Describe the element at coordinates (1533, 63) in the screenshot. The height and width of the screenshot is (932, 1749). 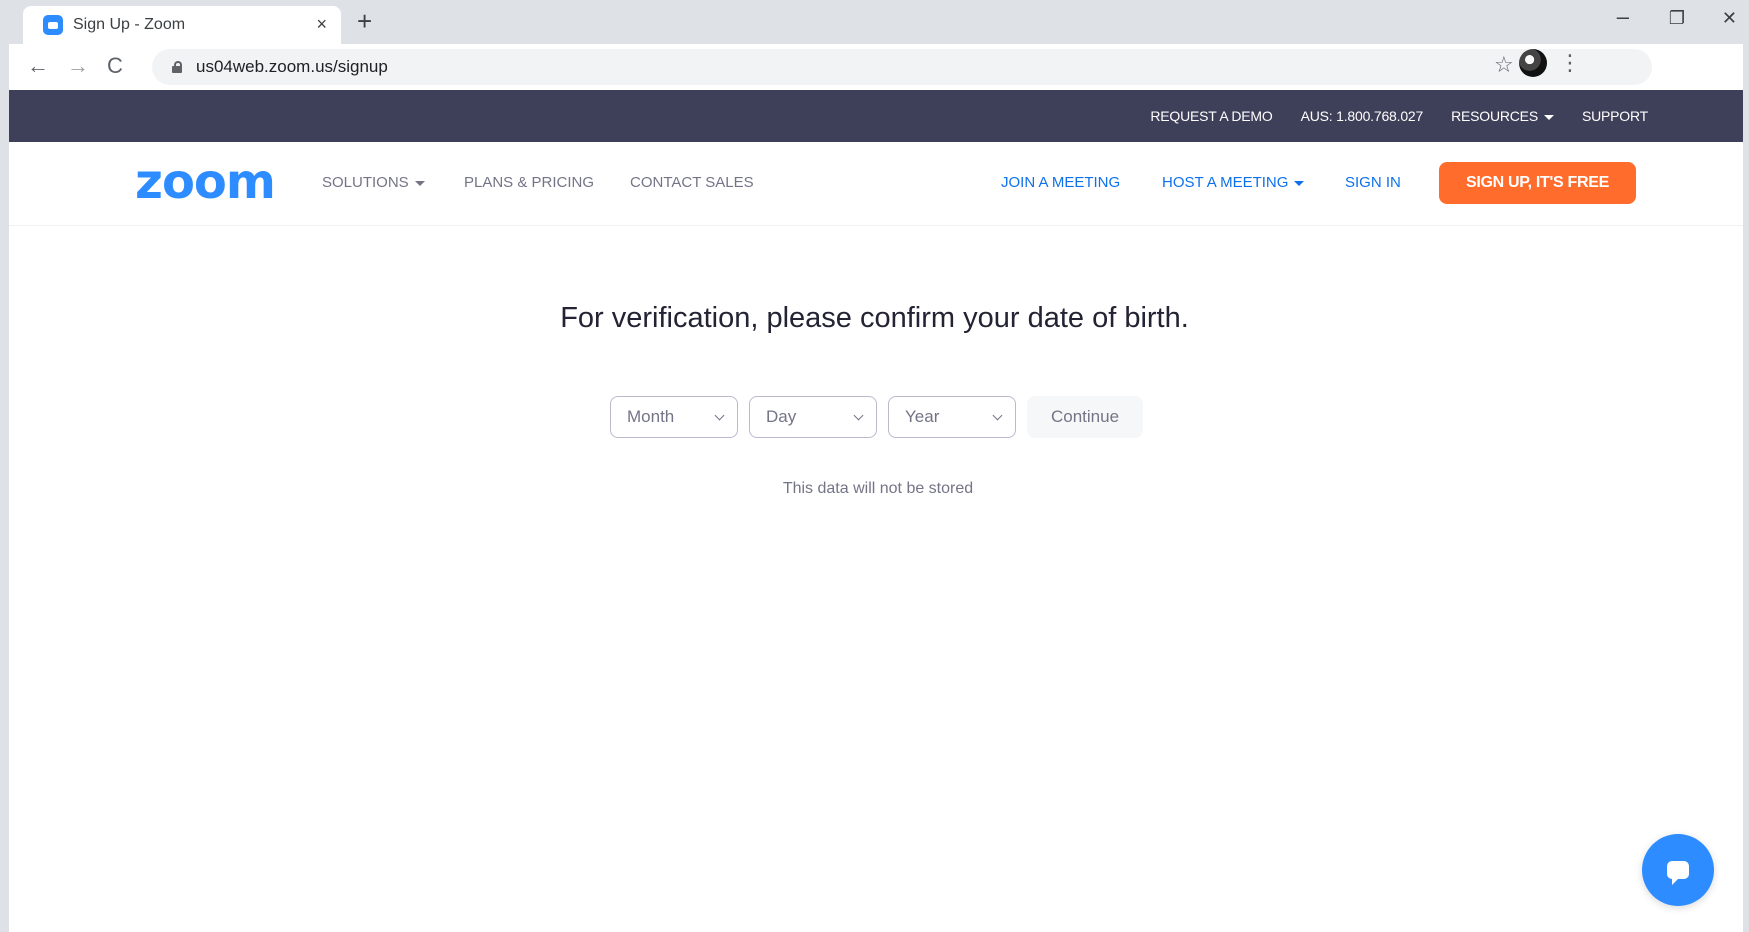
I see `profile-avatar-icon` at that location.